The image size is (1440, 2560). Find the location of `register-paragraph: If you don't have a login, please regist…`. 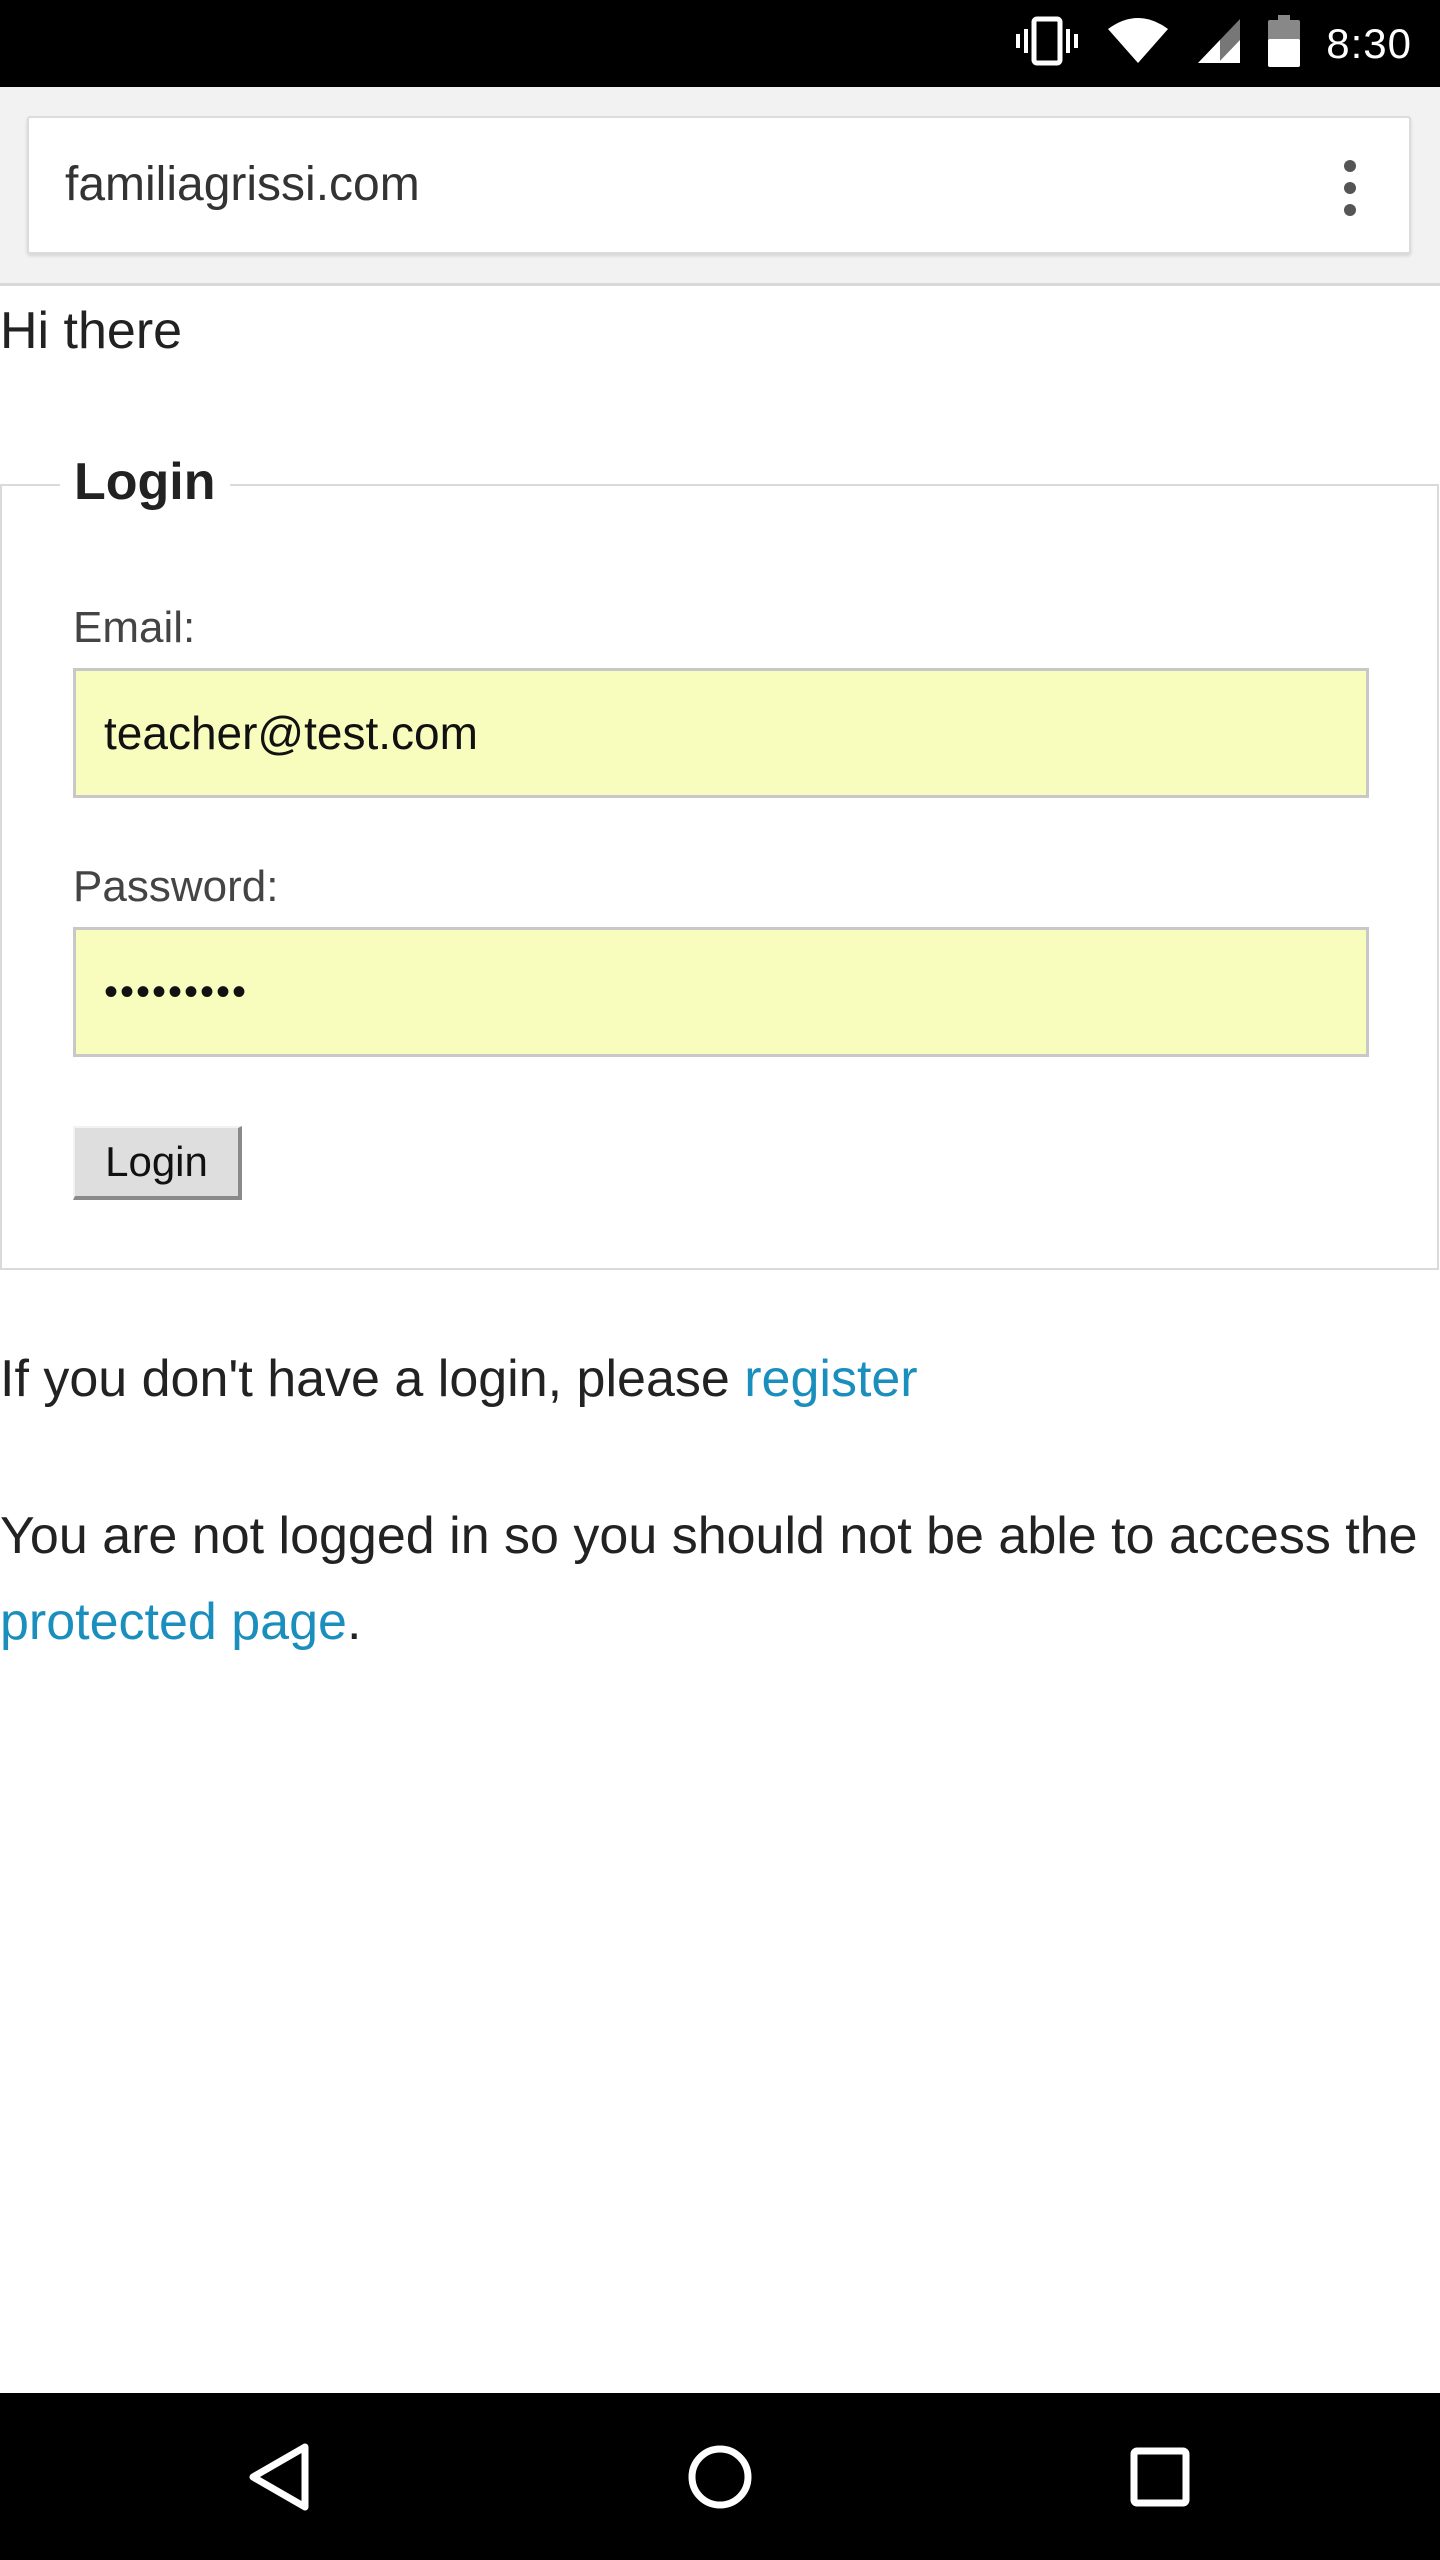

register-paragraph: If you don't have a login, please regist… is located at coordinates (715, 1379).